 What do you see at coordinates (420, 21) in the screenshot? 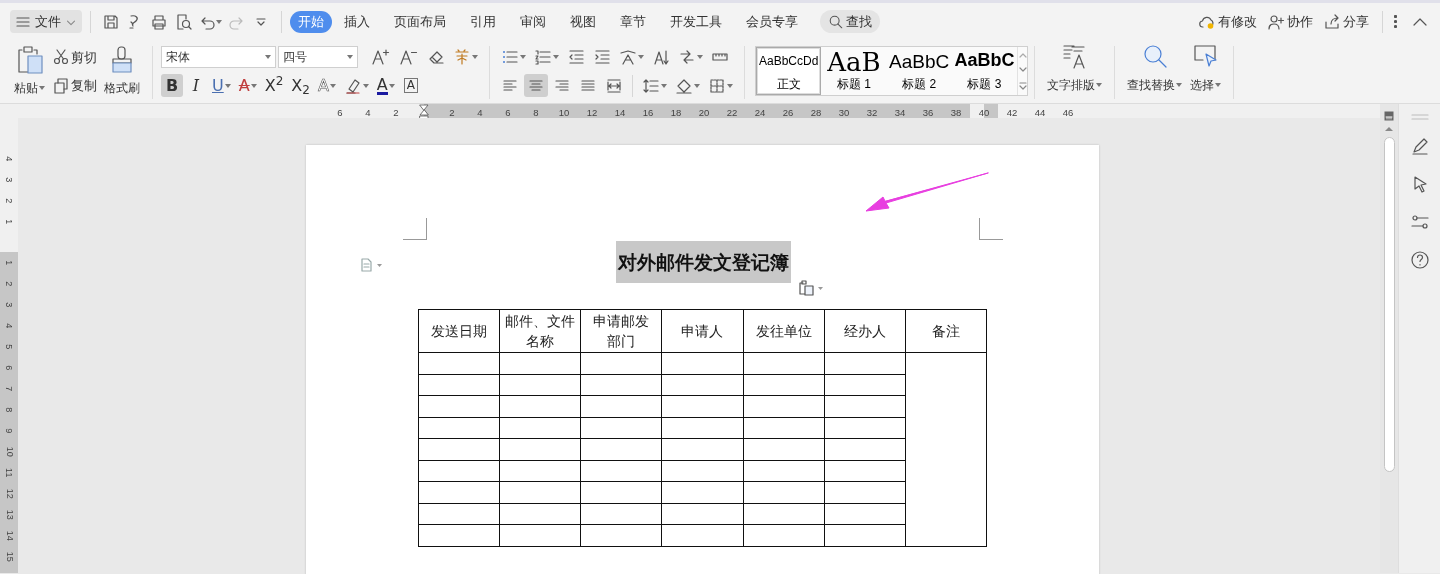
I see `ribbon-tab: 页面布局` at bounding box center [420, 21].